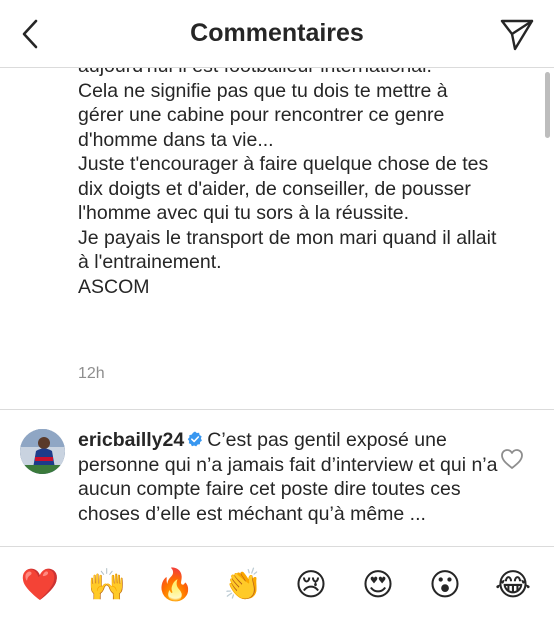 The image size is (554, 620). I want to click on comment-line: ASCOM, so click(114, 286).